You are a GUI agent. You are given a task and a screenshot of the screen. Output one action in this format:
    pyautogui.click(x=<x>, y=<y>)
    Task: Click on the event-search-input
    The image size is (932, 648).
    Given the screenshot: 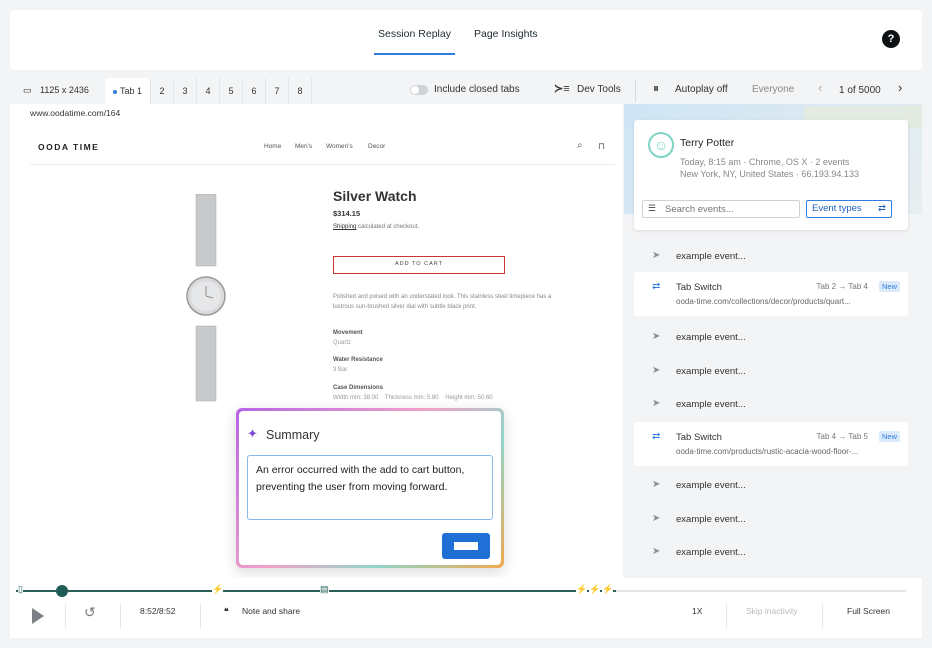 What is the action you would take?
    pyautogui.click(x=730, y=209)
    